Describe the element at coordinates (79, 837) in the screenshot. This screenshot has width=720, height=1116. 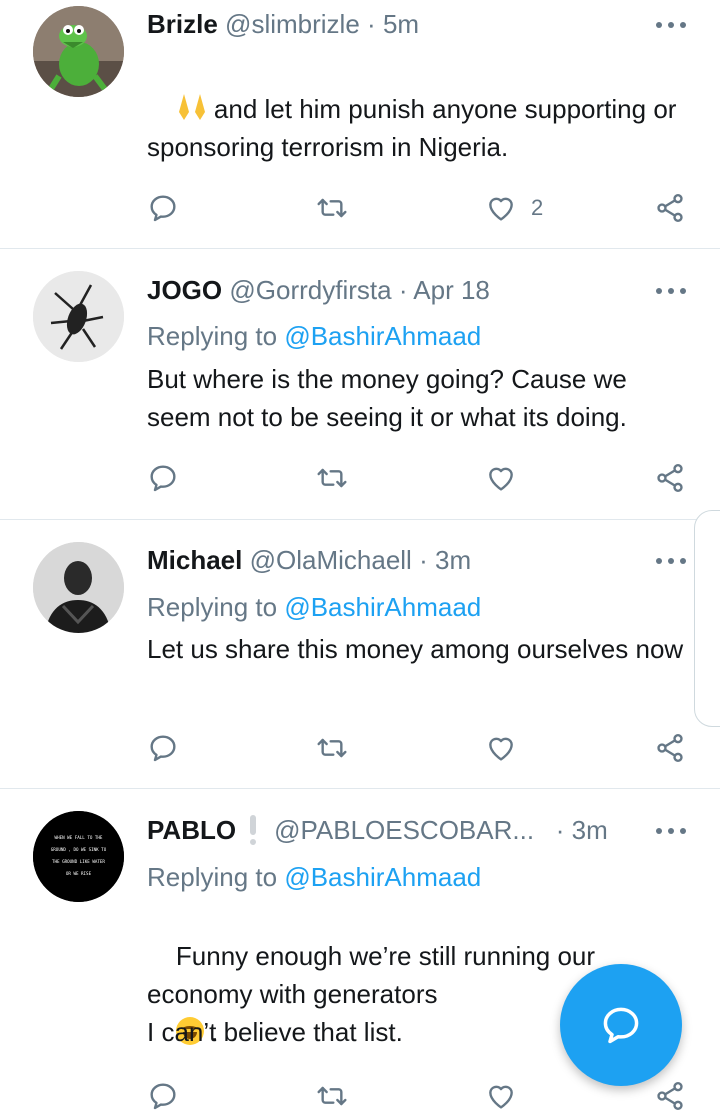
I see `avatar-text-line: WHEN WE FALL TO THE` at that location.